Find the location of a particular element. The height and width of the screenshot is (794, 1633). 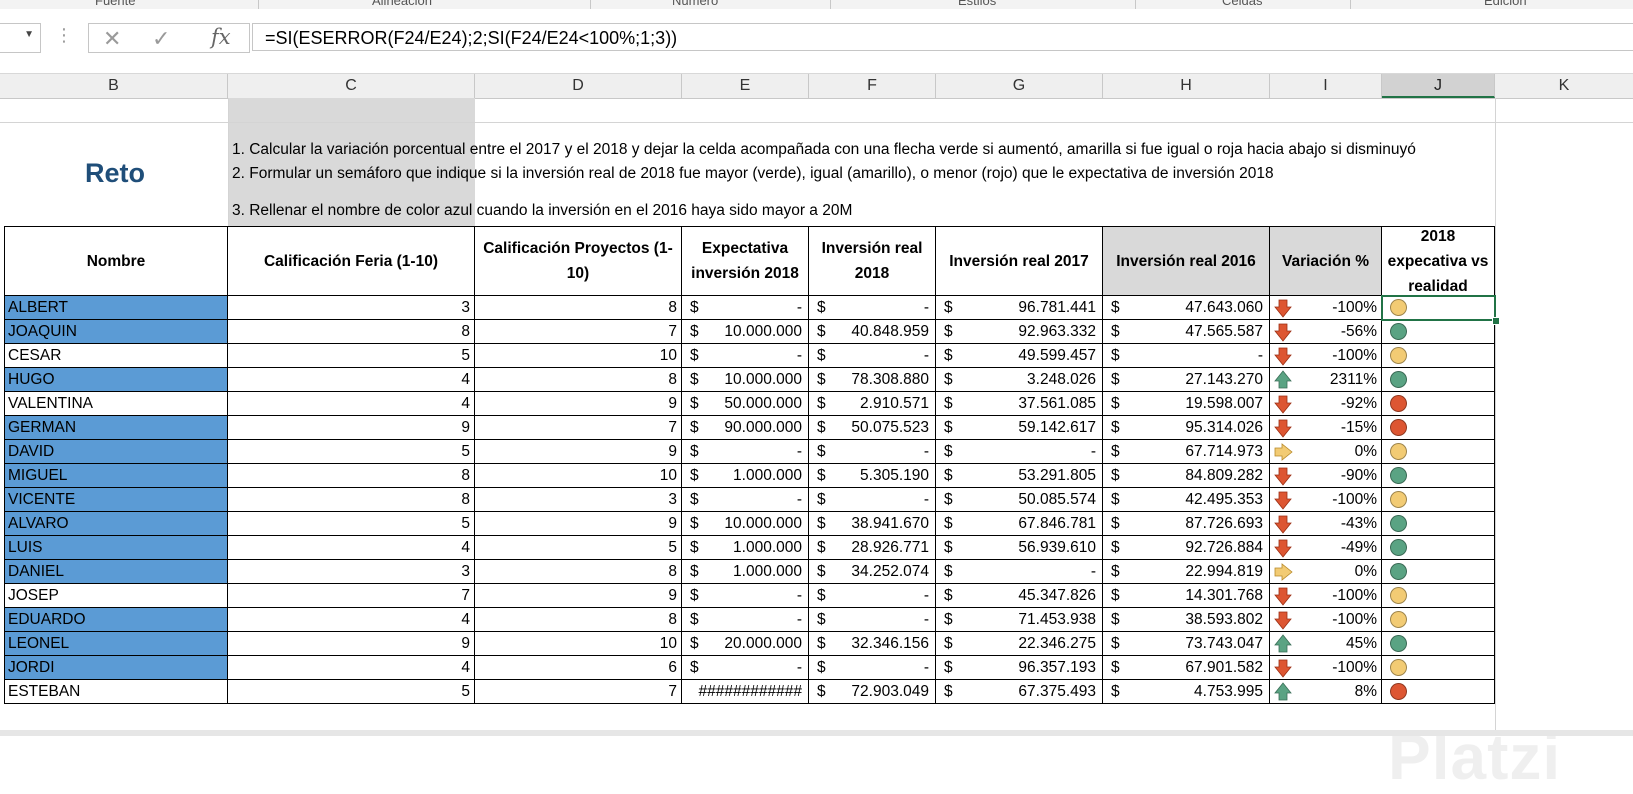

header-exp2018: Expectativa inversión 2018 is located at coordinates (745, 261).